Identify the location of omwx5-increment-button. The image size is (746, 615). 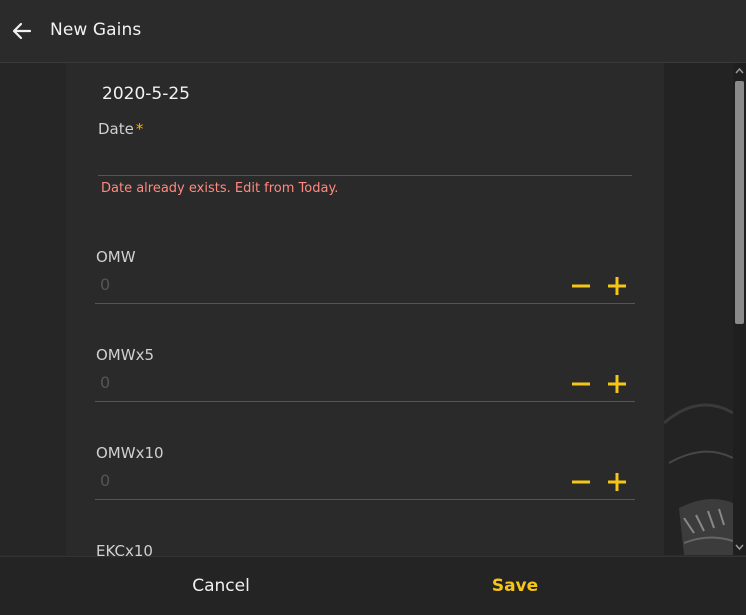
(617, 384).